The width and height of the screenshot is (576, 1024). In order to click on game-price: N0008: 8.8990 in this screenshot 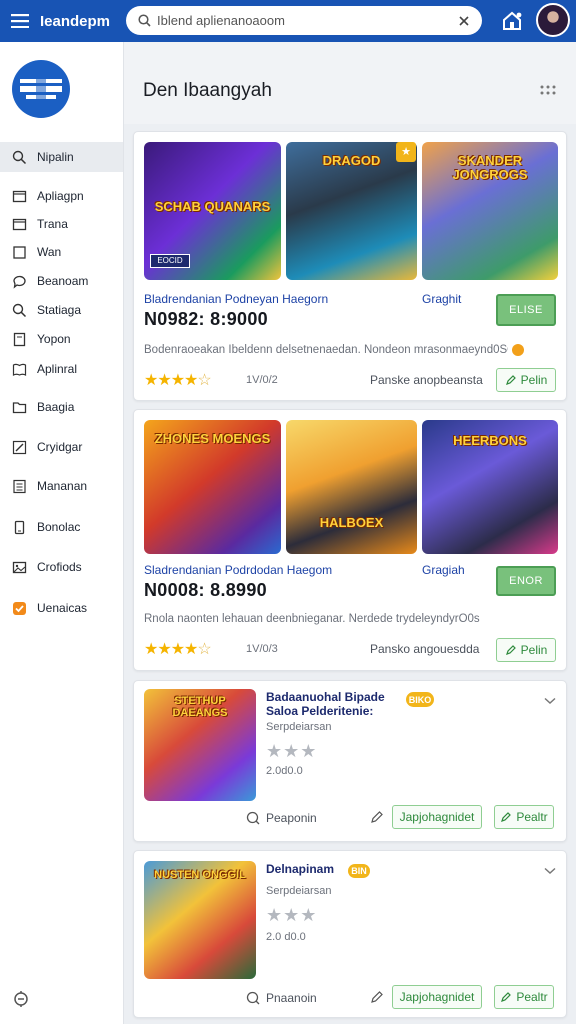, I will do `click(205, 590)`.